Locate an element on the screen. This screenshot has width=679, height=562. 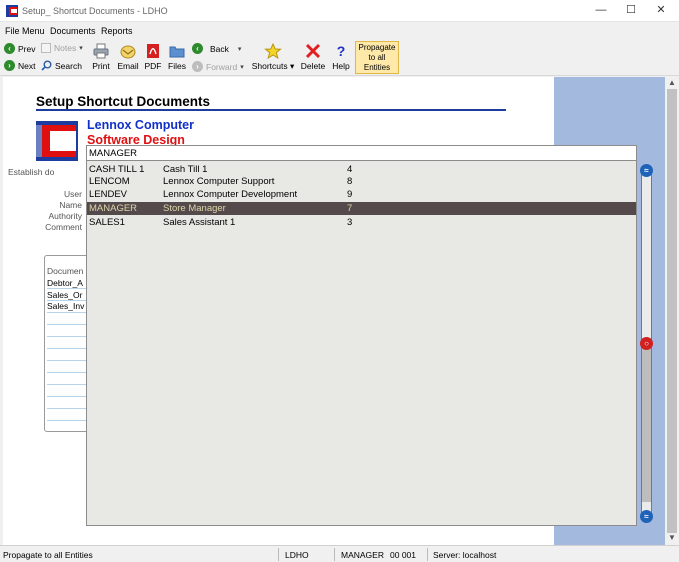
row-level: 8 is located at coordinates (350, 181).